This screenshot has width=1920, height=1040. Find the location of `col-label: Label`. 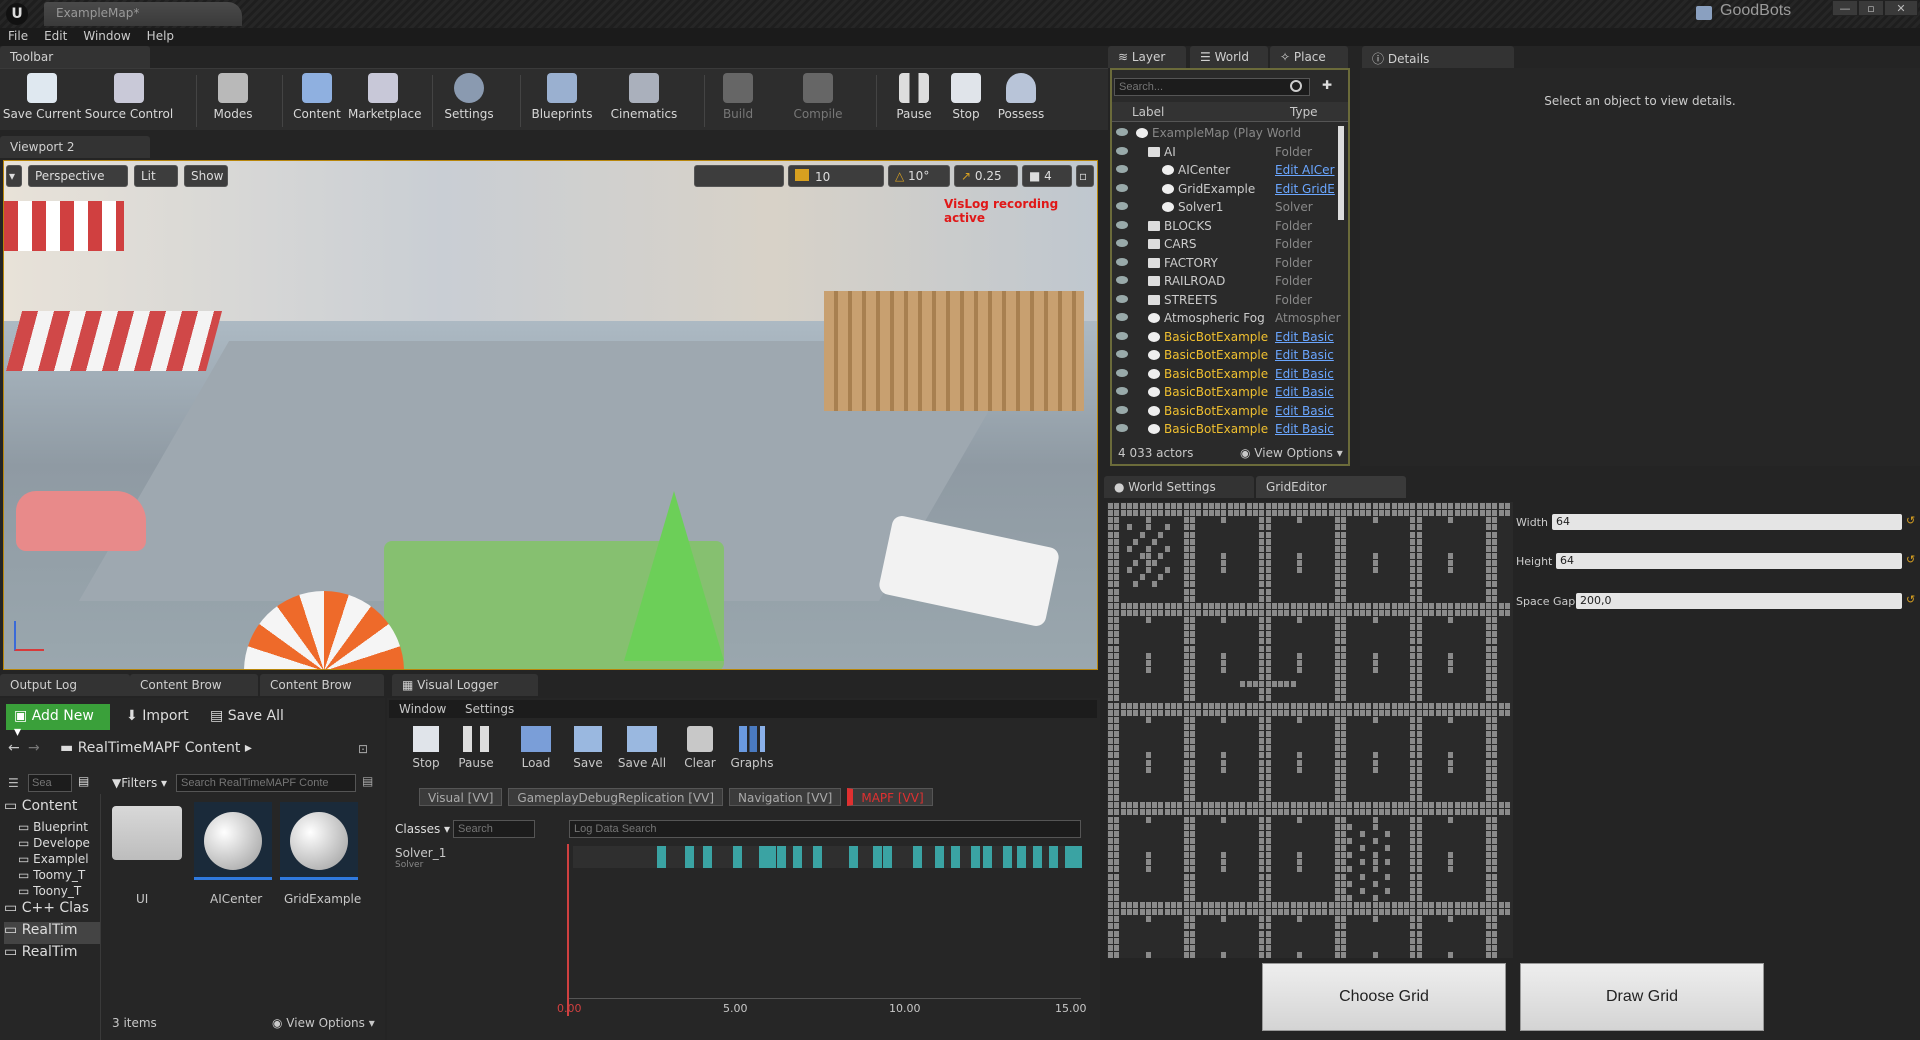

col-label: Label is located at coordinates (1148, 112).